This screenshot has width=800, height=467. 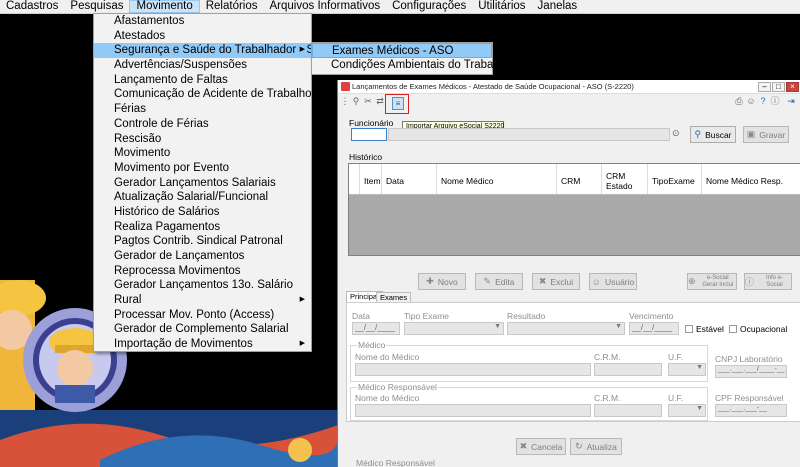 I want to click on cnpj-input: ___.___.___/____-__, so click(x=751, y=371).